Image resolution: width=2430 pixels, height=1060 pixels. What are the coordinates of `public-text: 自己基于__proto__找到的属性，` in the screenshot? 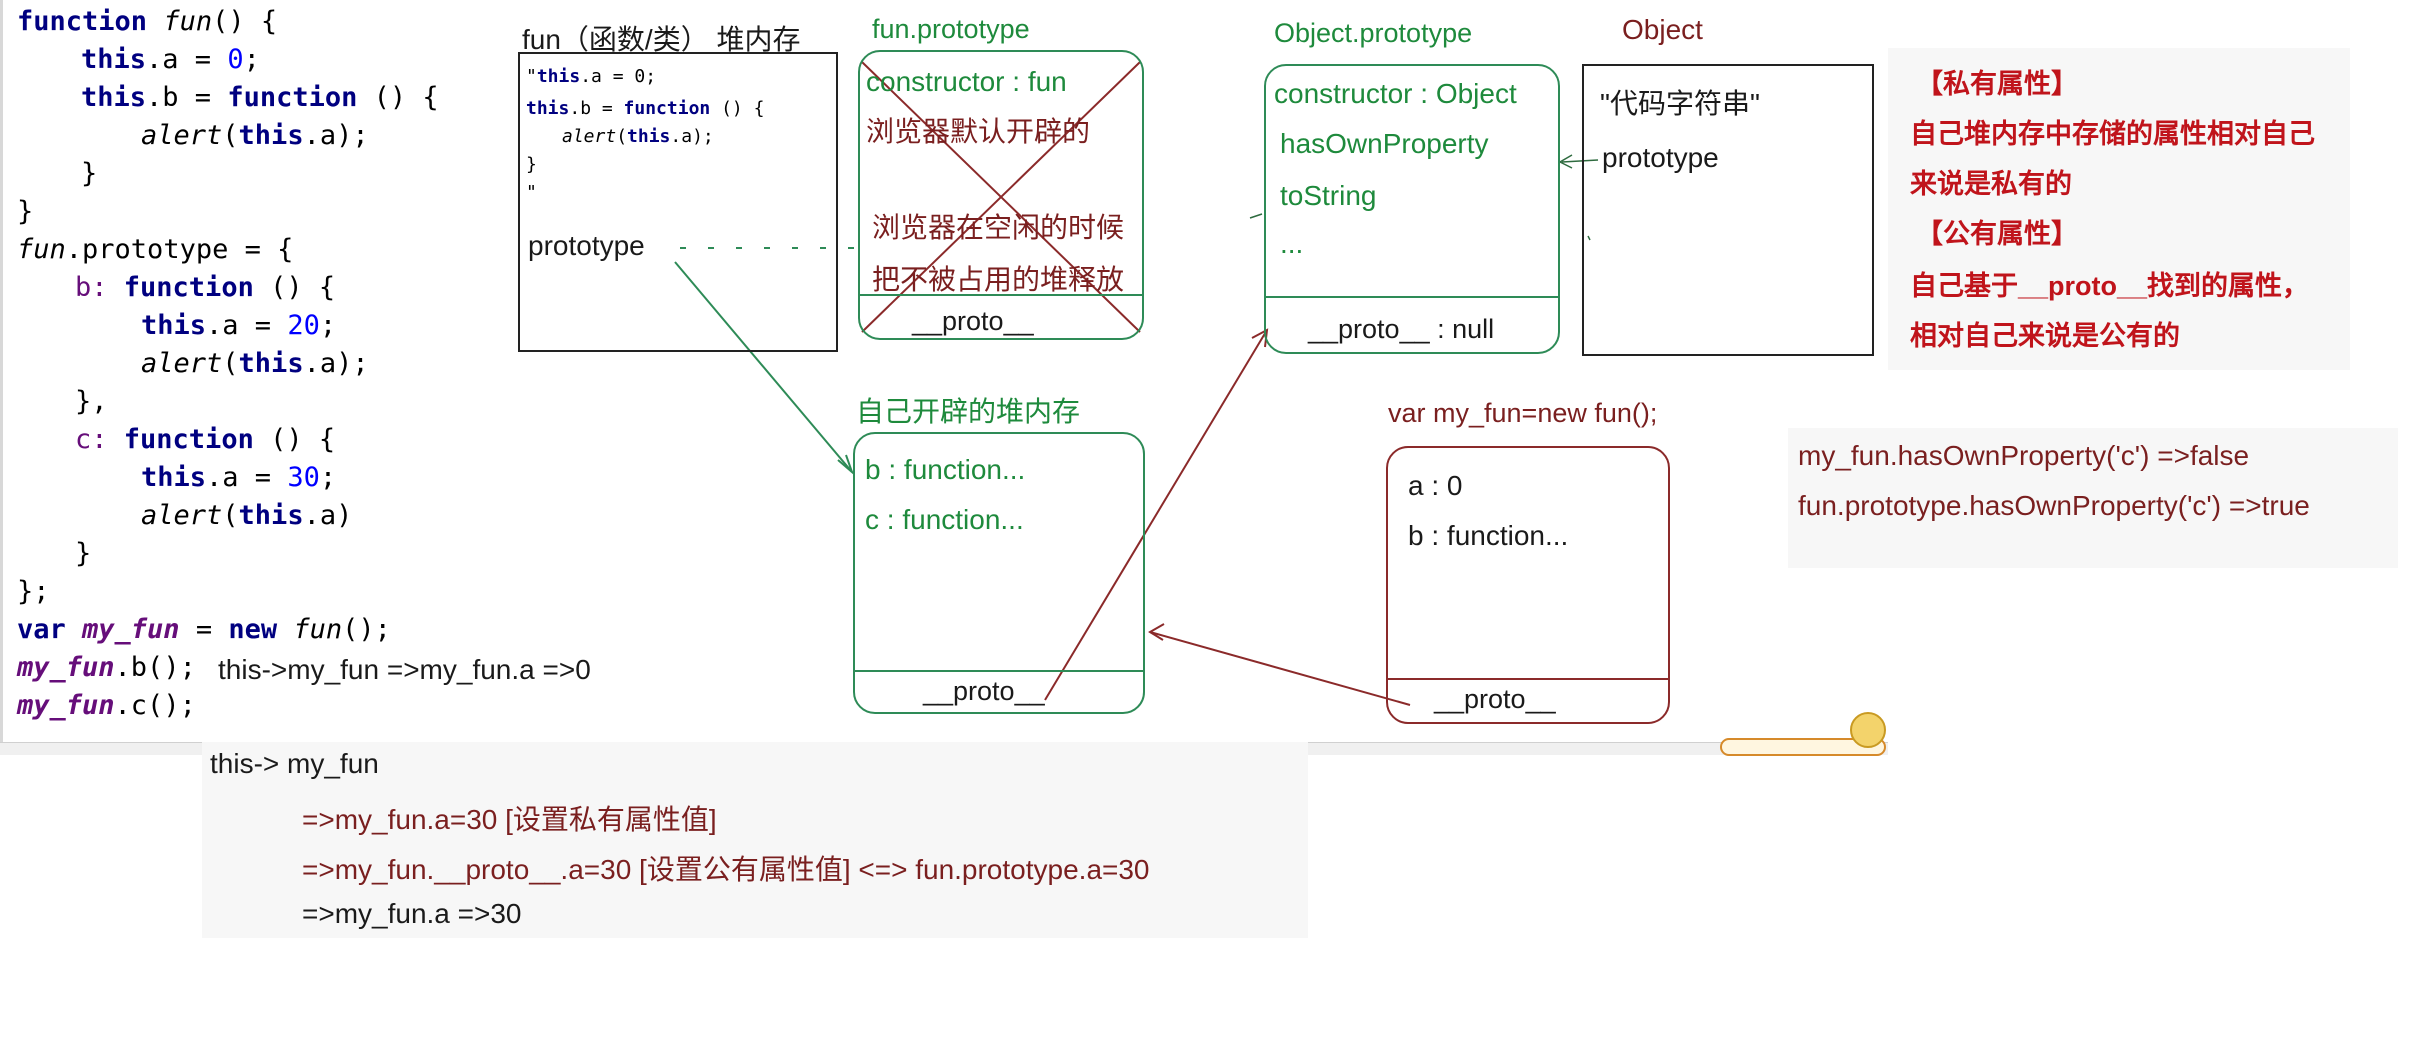 It's located at (2110, 286).